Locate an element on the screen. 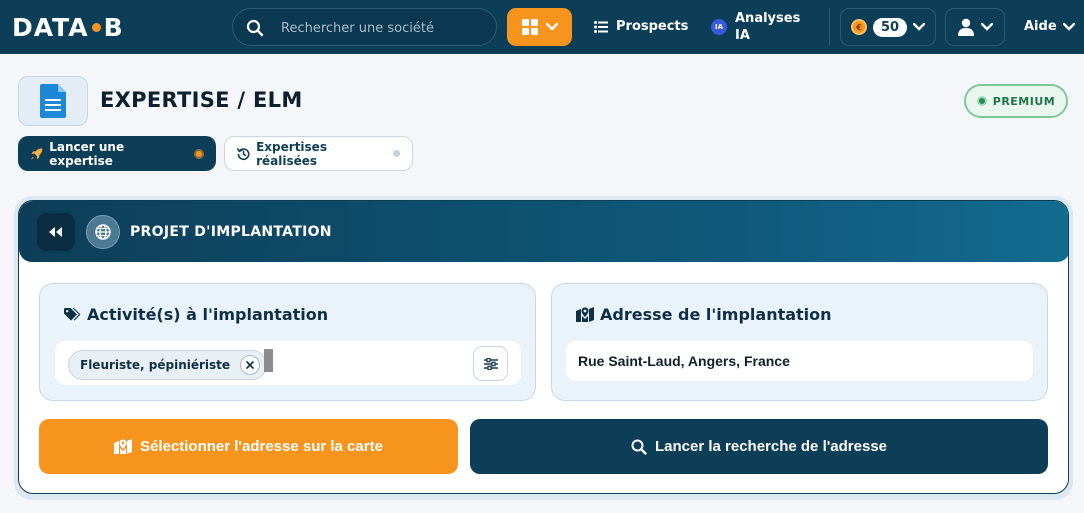 Image resolution: width=1084 pixels, height=513 pixels. close-icon is located at coordinates (250, 365).